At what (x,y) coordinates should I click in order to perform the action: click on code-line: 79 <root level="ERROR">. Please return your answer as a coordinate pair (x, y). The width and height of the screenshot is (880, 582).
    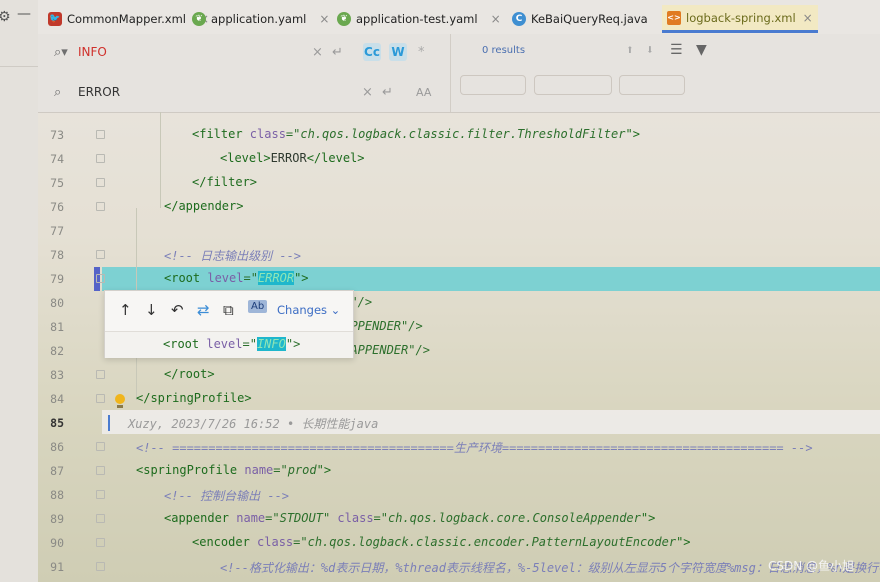
    Looking at the image, I should click on (459, 279).